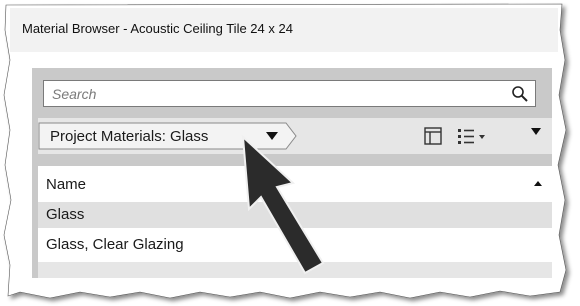  What do you see at coordinates (433, 136) in the screenshot?
I see `panel-view-icon` at bounding box center [433, 136].